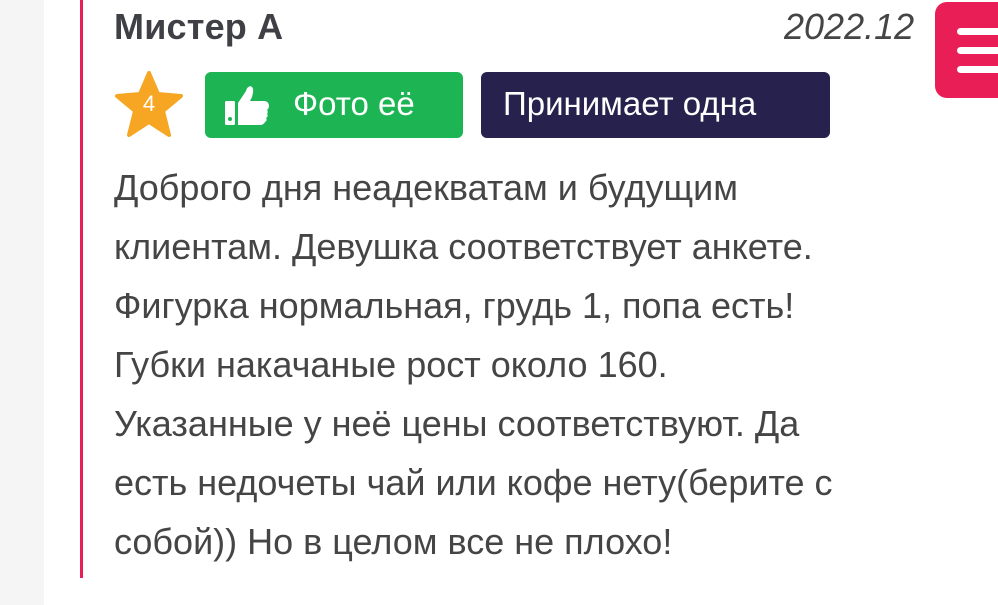 The width and height of the screenshot is (998, 605). What do you see at coordinates (454, 305) in the screenshot?
I see `review-text-line: Фигурка нормальная, грудь 1, попа есть!` at bounding box center [454, 305].